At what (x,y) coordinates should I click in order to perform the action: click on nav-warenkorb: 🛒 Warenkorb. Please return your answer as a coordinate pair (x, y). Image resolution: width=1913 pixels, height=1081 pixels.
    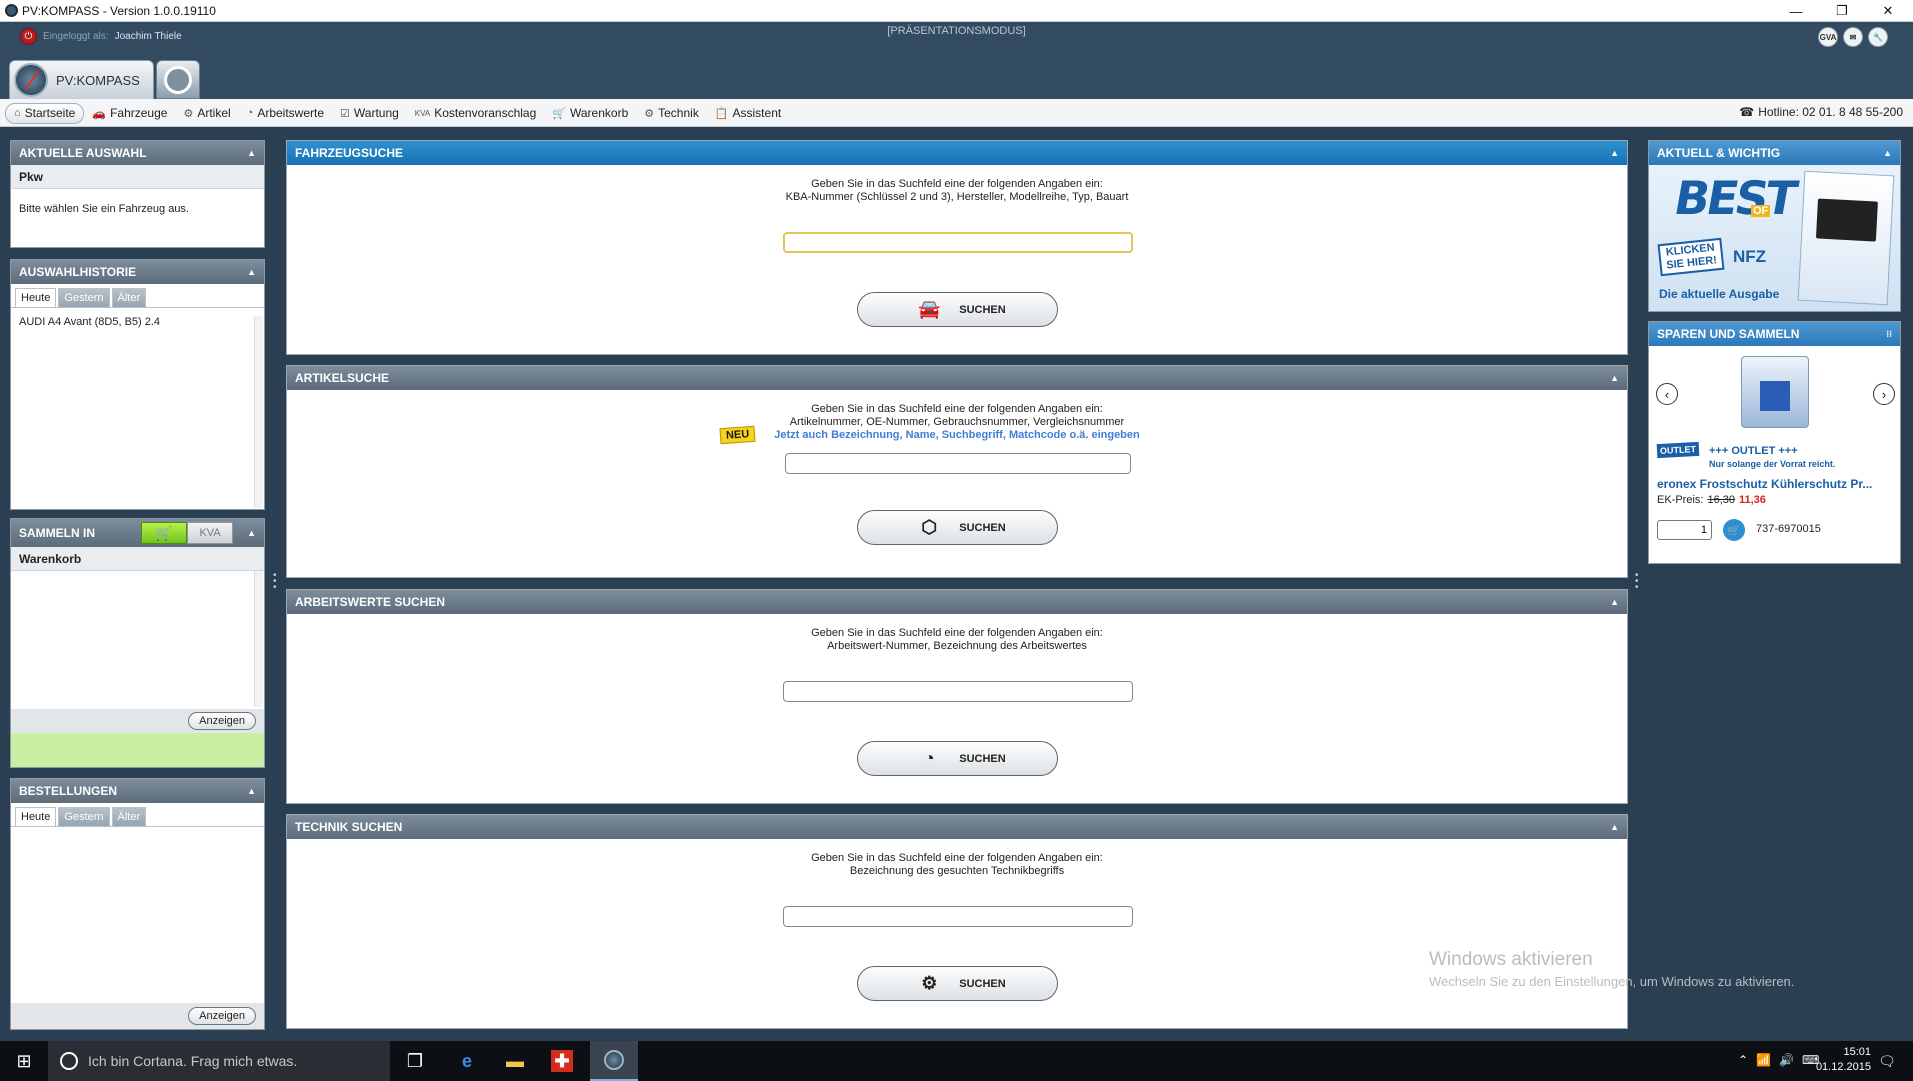
    Looking at the image, I should click on (590, 113).